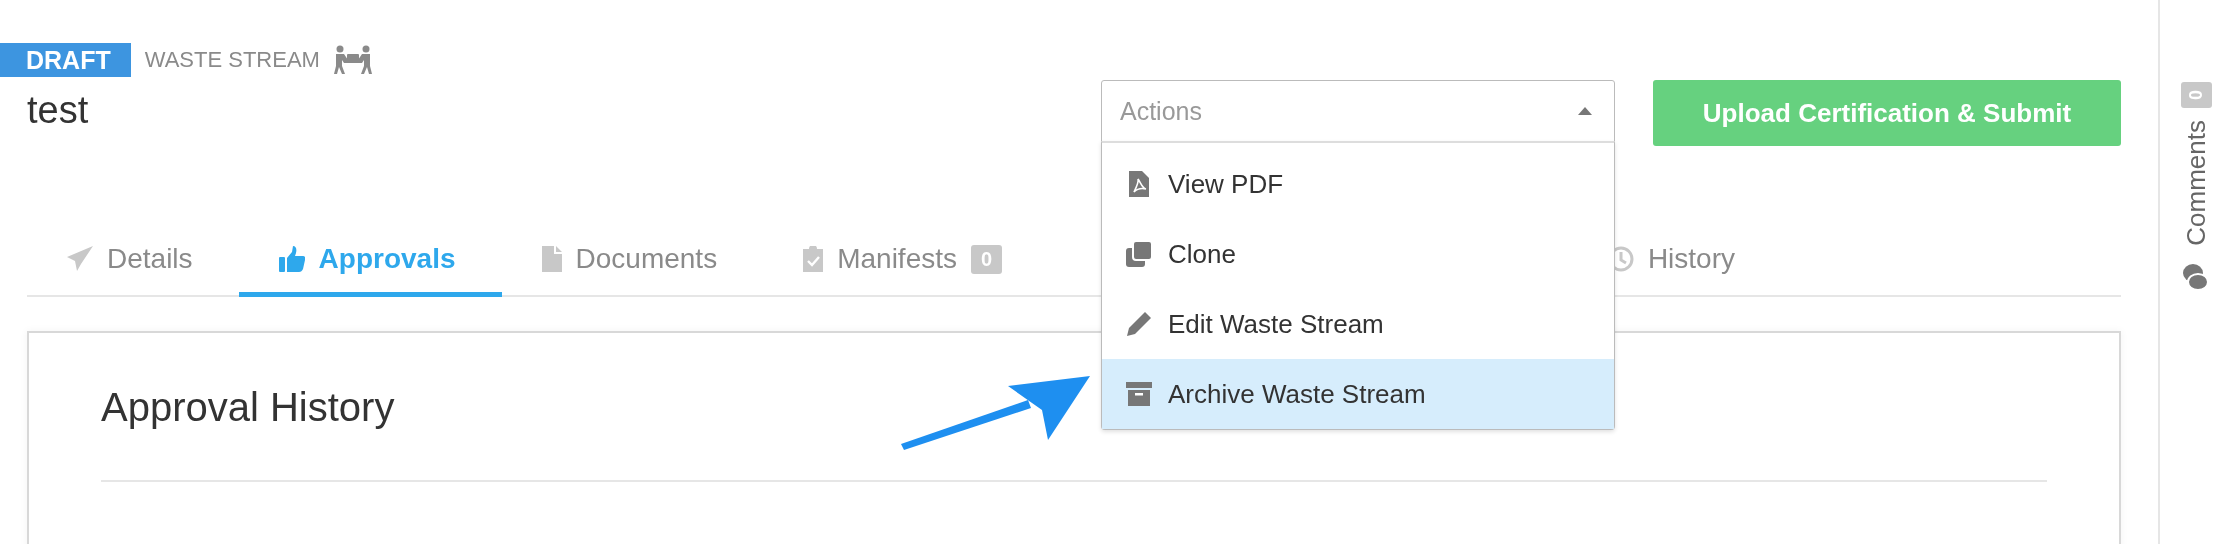  What do you see at coordinates (813, 259) in the screenshot?
I see `clipboard-check-icon` at bounding box center [813, 259].